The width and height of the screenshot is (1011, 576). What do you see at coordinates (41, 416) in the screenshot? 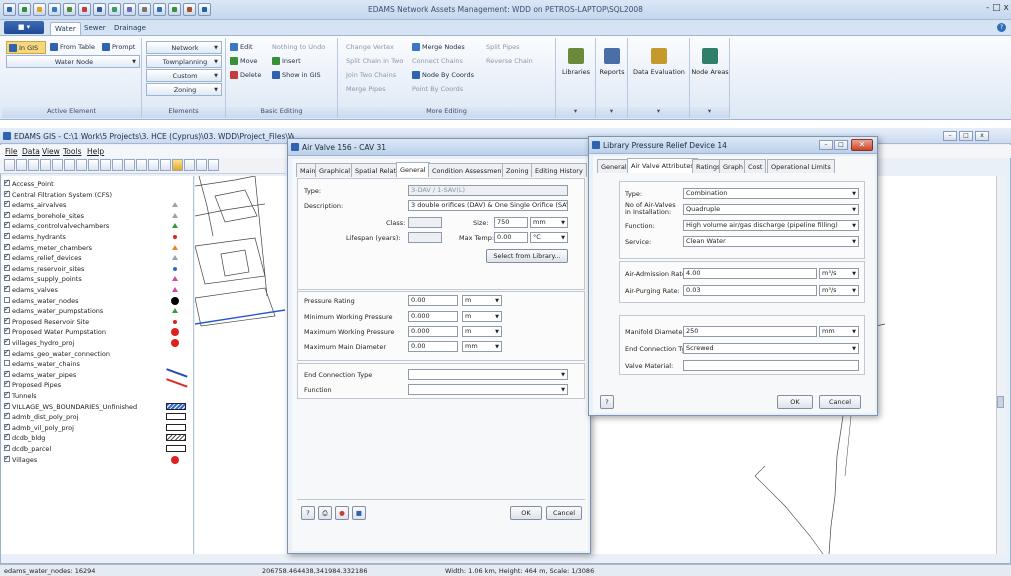
I see `layer-item: admb_dist_poly_proj` at bounding box center [41, 416].